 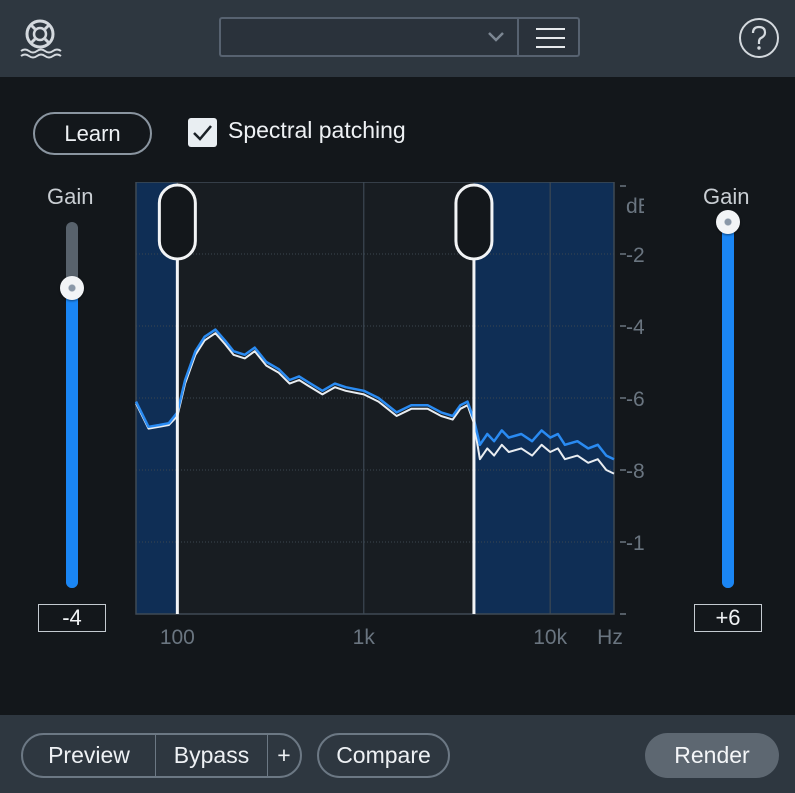 I want to click on low-cut-handle, so click(x=177, y=222).